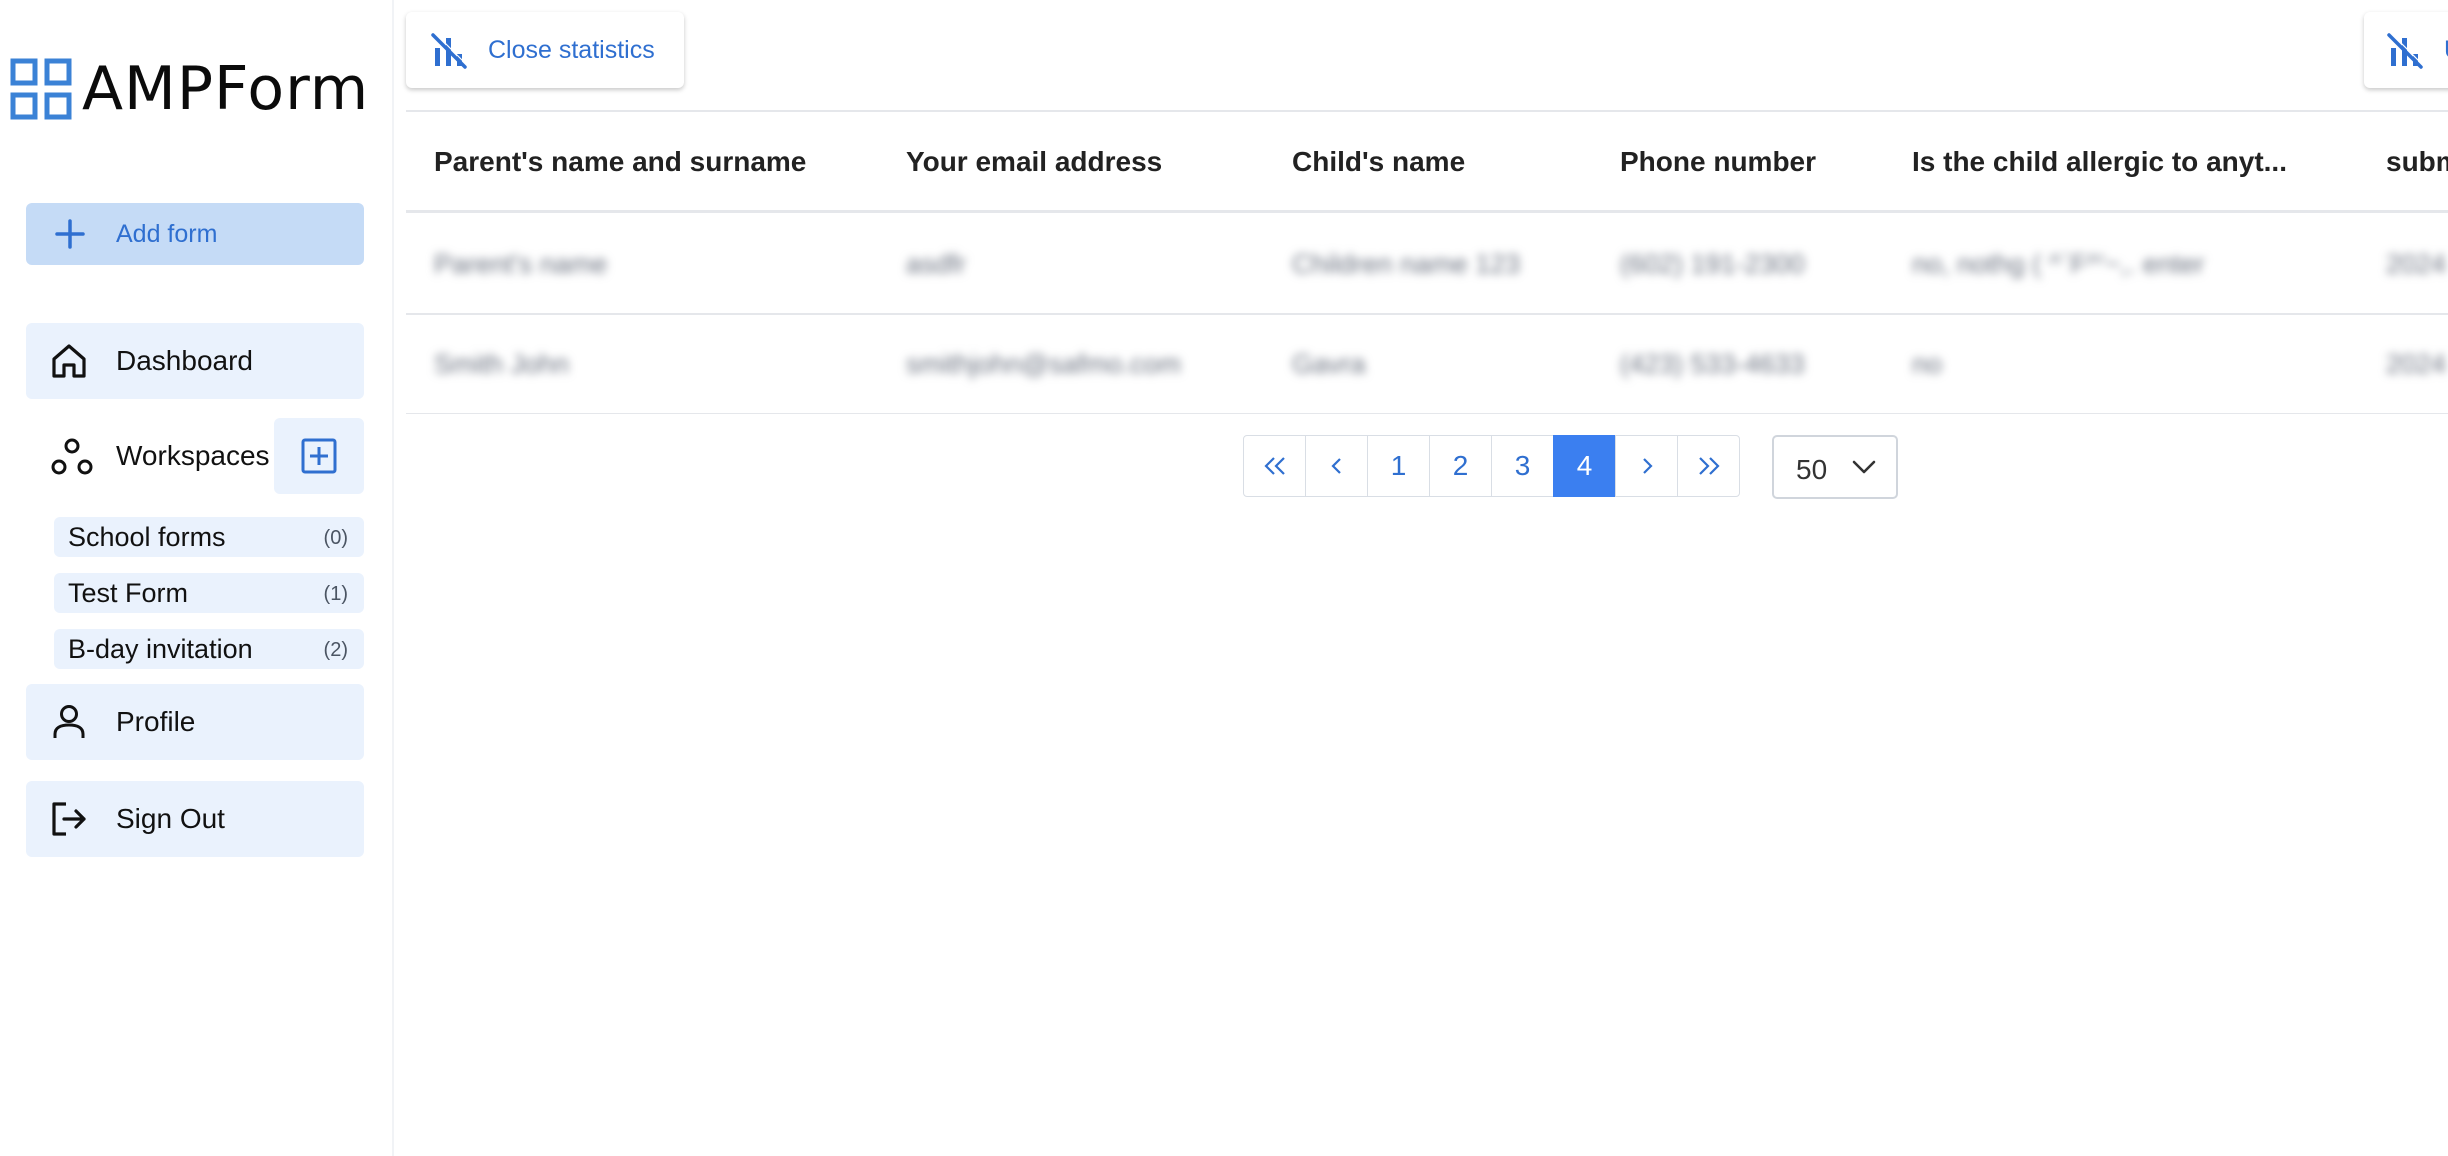 Image resolution: width=2448 pixels, height=1156 pixels. I want to click on table-cell: asdfr, so click(936, 264).